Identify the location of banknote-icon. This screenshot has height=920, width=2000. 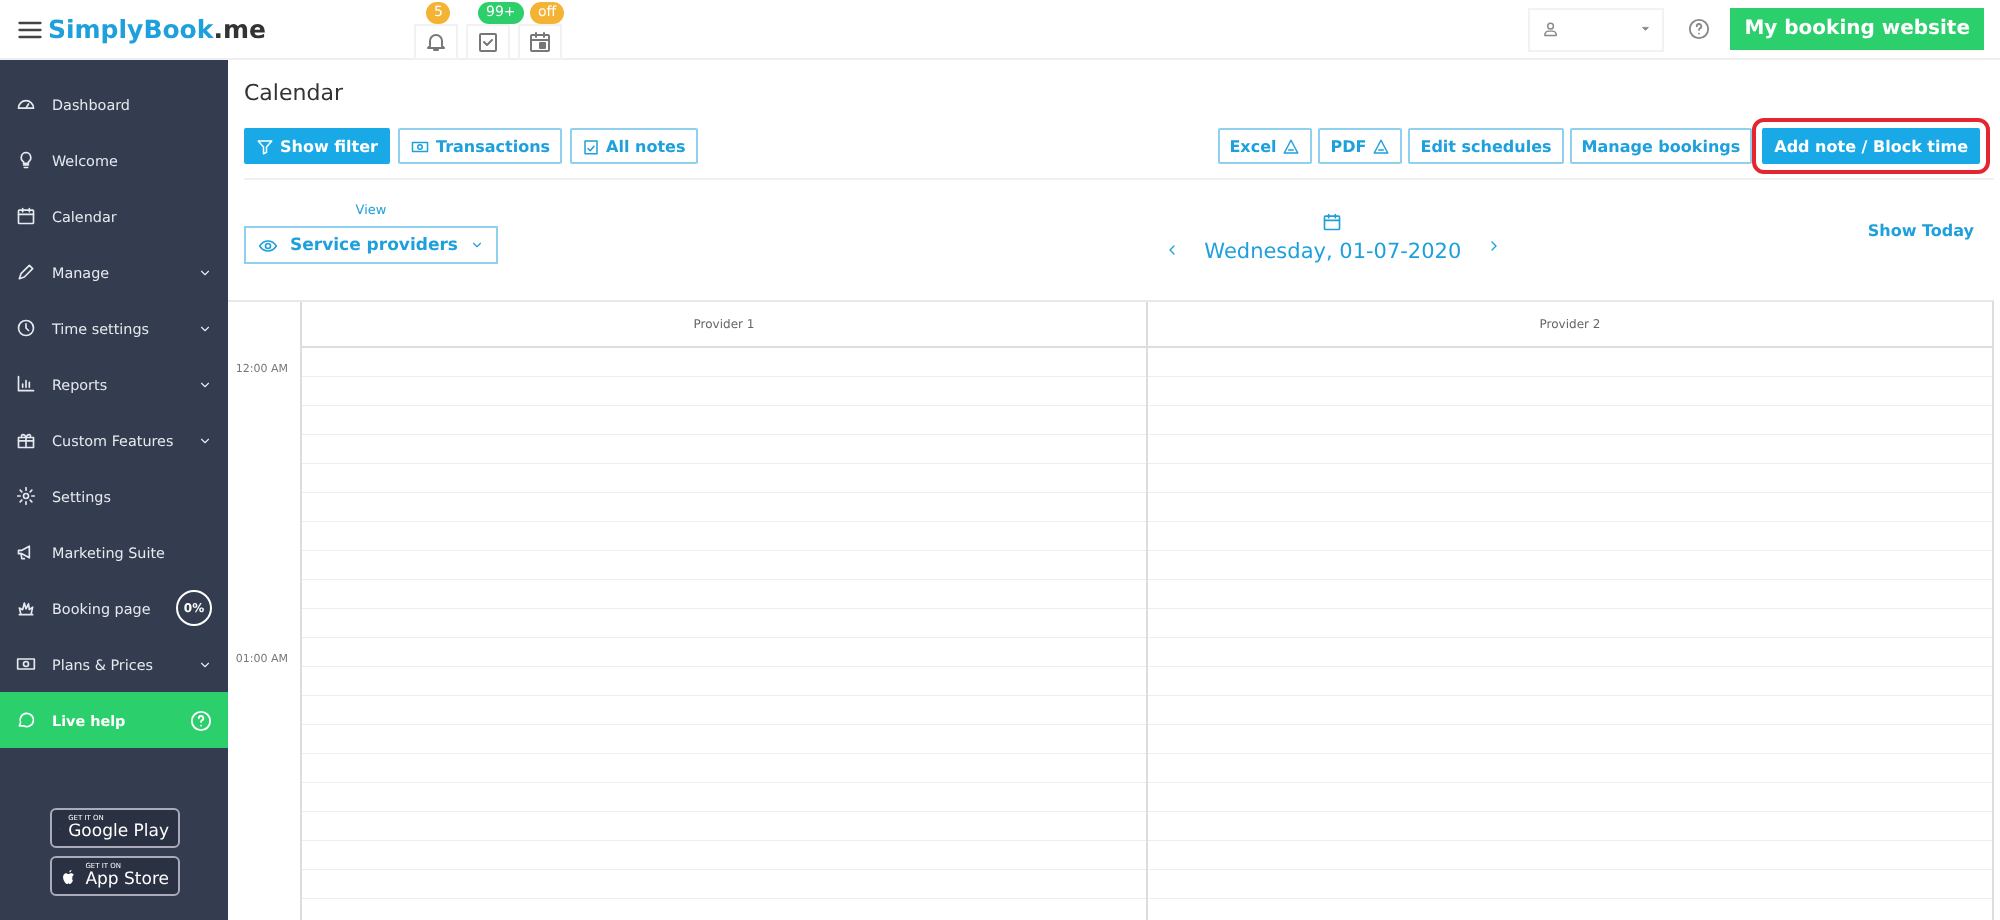
(26, 664).